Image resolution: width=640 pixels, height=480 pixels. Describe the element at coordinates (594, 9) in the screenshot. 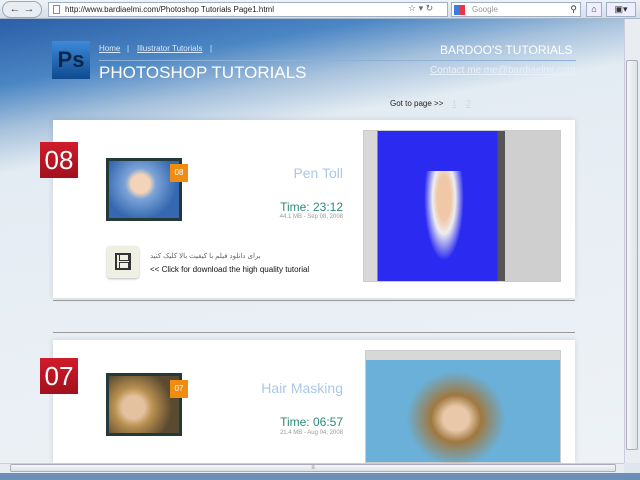

I see `home-icon: ⌂` at that location.